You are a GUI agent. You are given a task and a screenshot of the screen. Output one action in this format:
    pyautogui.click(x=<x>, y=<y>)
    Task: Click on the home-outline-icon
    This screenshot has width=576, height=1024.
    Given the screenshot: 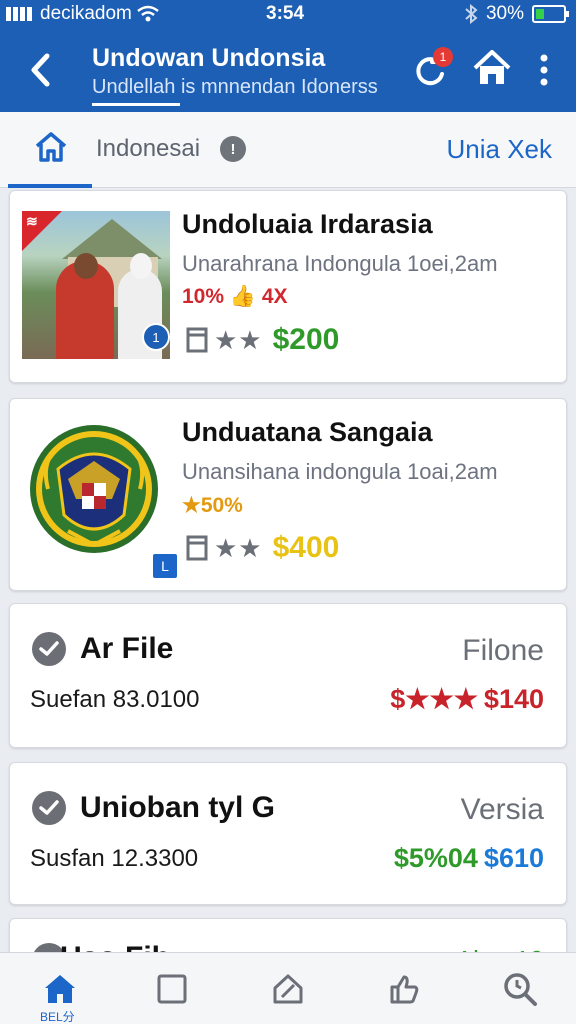 What is the action you would take?
    pyautogui.click(x=51, y=147)
    